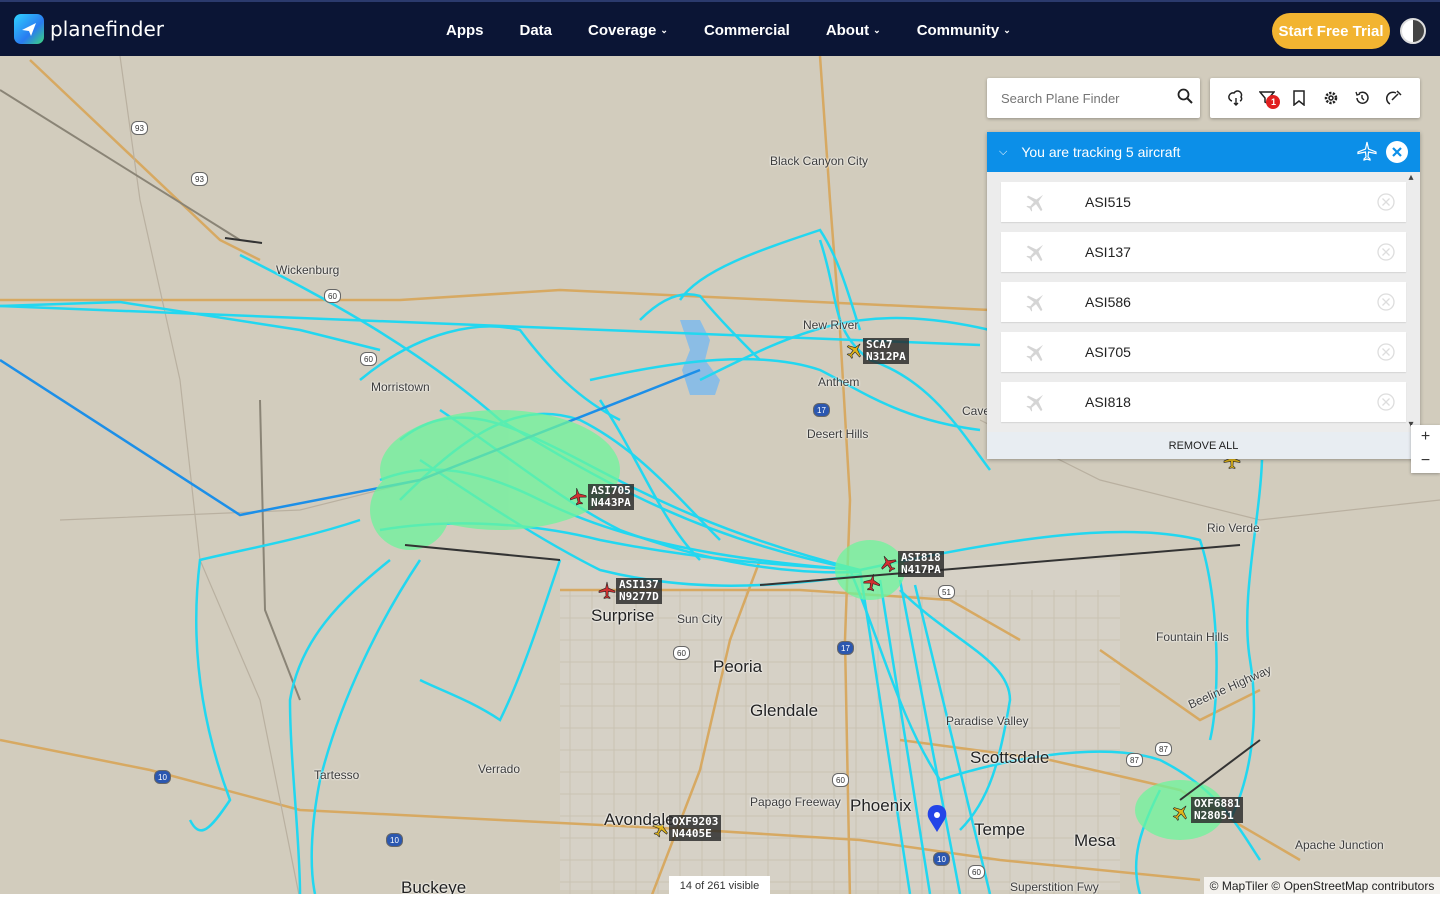  I want to click on aircraft-callsign: ASI818, so click(1108, 402).